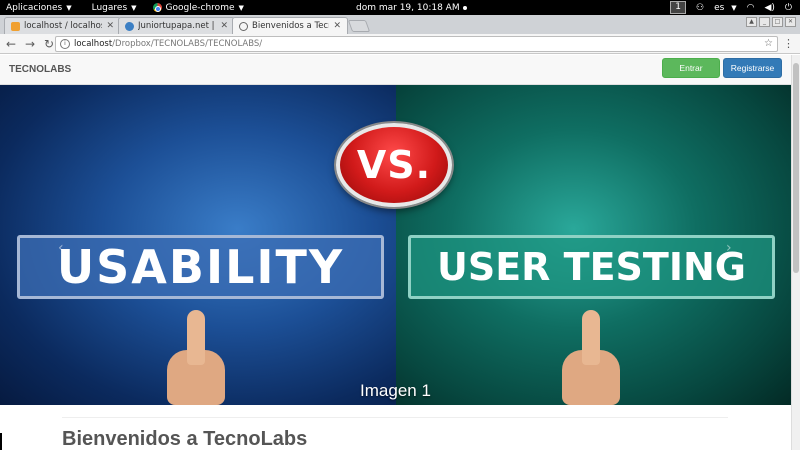 This screenshot has height=450, width=800. I want to click on minimize-button: _, so click(764, 22).